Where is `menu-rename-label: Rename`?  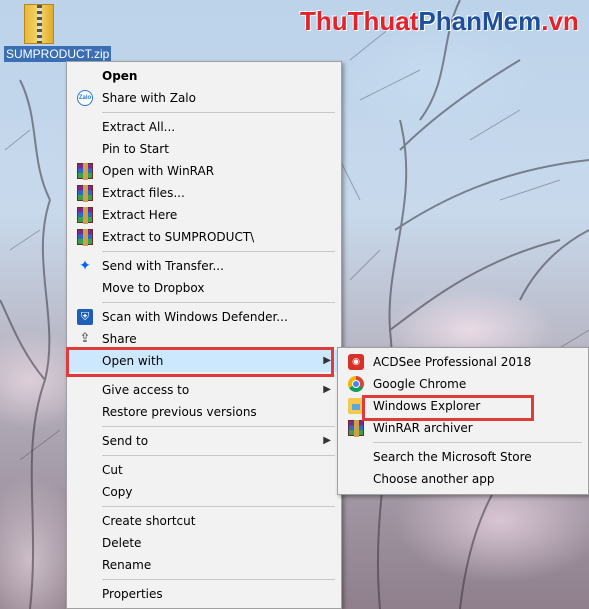
menu-rename-label: Rename is located at coordinates (127, 565).